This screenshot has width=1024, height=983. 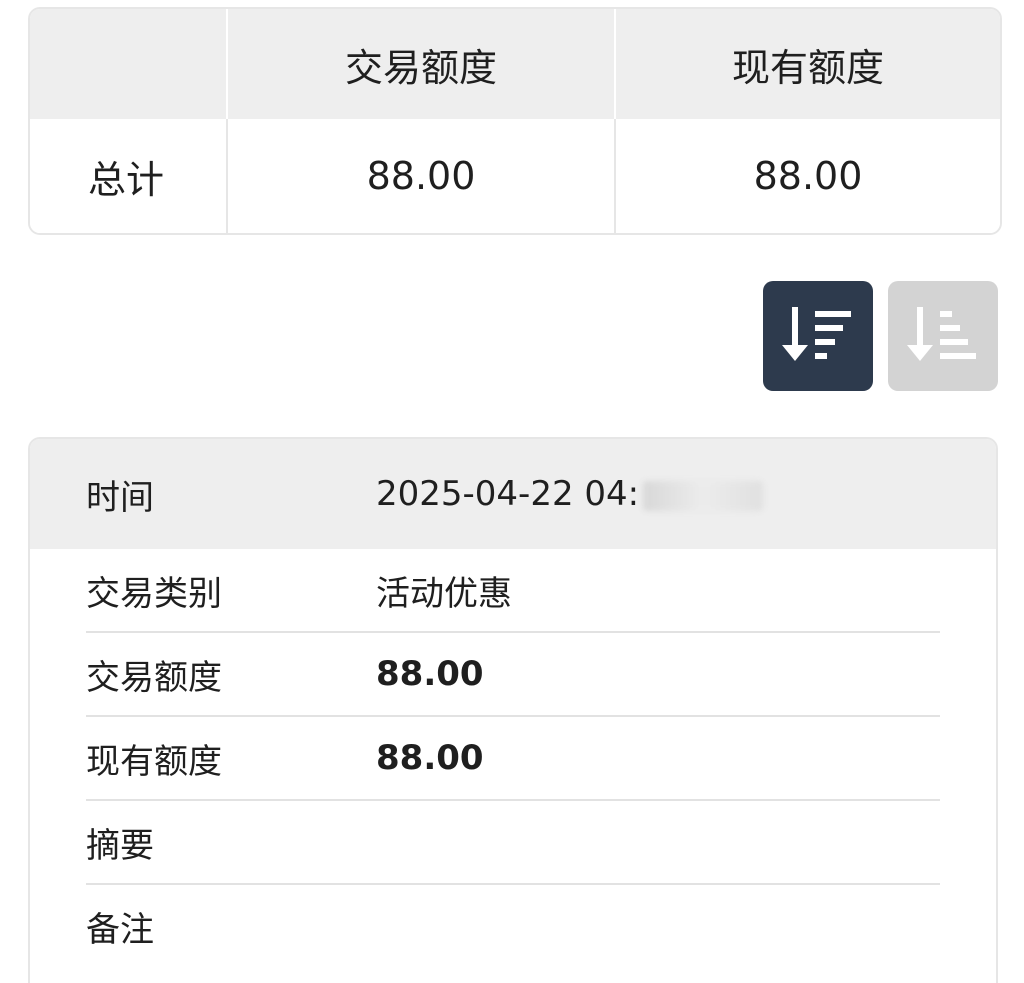 What do you see at coordinates (703, 495) in the screenshot?
I see `redacted-time-mask` at bounding box center [703, 495].